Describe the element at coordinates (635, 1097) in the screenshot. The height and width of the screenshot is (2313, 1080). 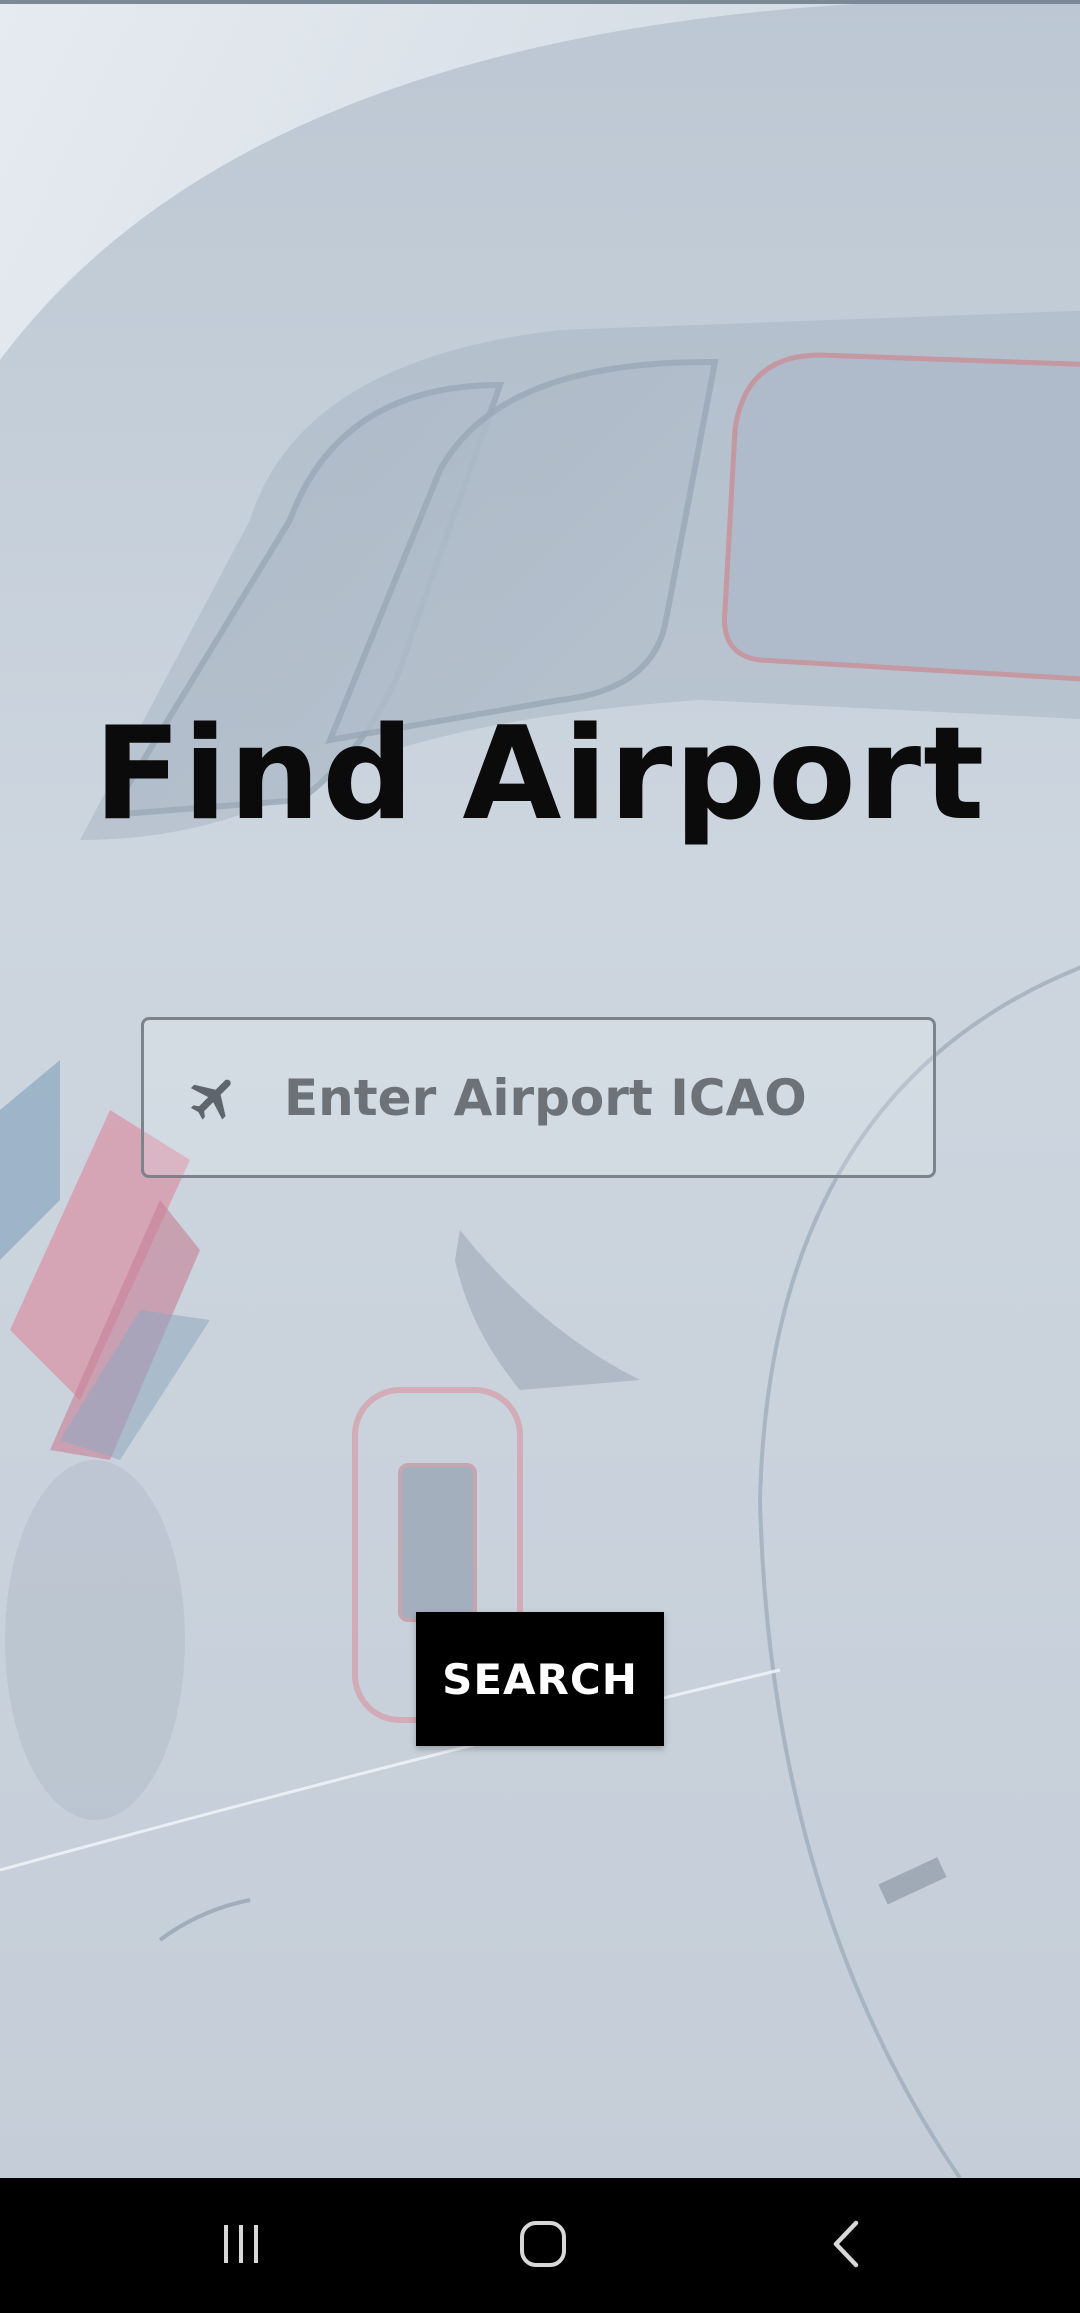
I see `airport-icao-input` at that location.